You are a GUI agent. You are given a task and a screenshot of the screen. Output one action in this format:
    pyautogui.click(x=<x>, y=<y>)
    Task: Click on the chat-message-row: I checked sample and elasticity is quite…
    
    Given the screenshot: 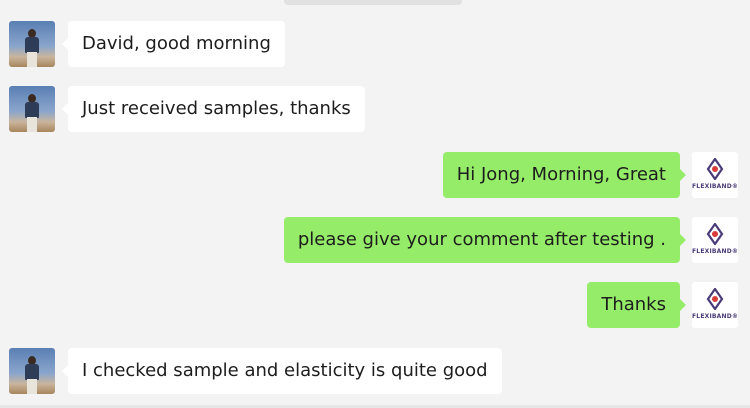 What is the action you would take?
    pyautogui.click(x=375, y=372)
    